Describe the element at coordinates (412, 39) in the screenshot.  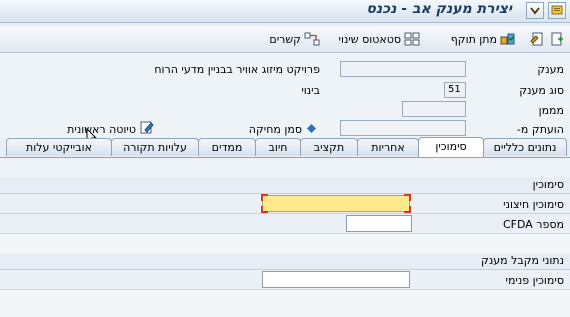
I see `status-grid-icon` at that location.